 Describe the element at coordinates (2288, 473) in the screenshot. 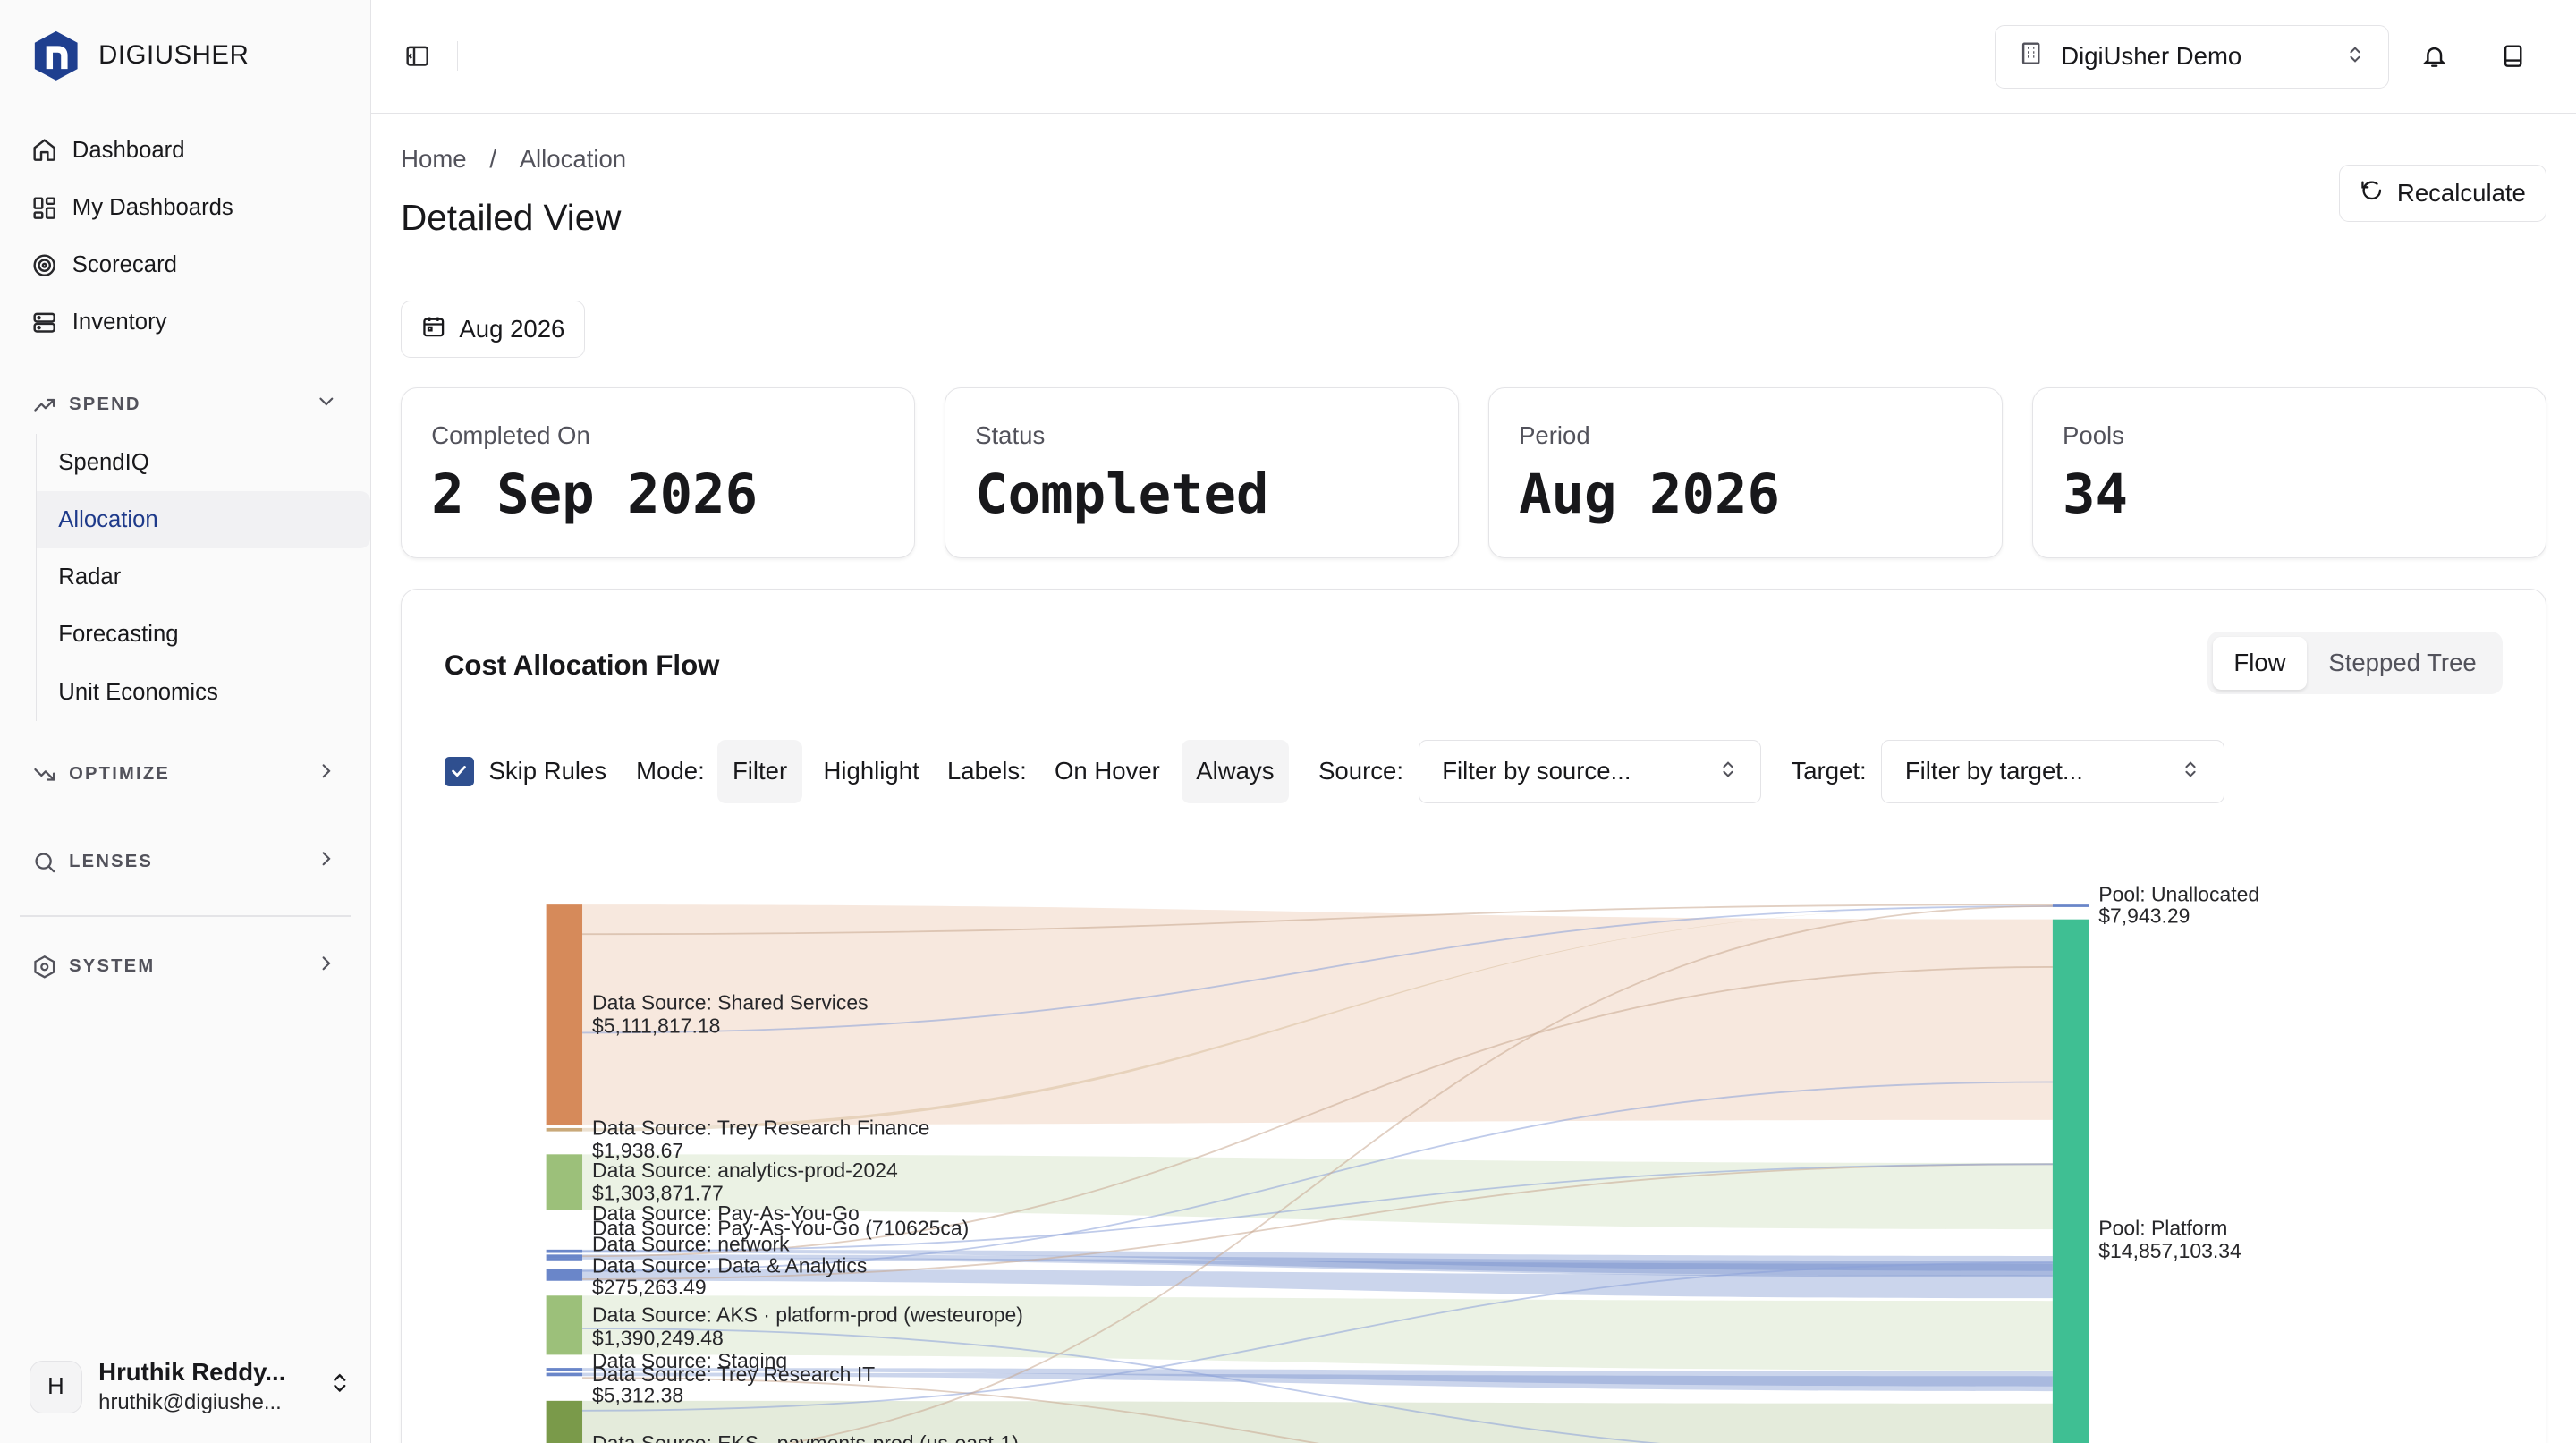

I see `stat-card-pools: Pools 34` at that location.